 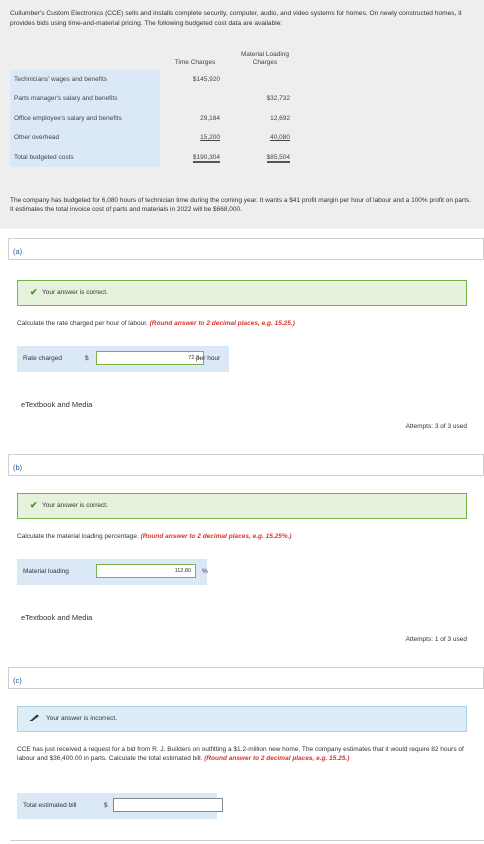 I want to click on part-c-label: (c), so click(x=17, y=680).